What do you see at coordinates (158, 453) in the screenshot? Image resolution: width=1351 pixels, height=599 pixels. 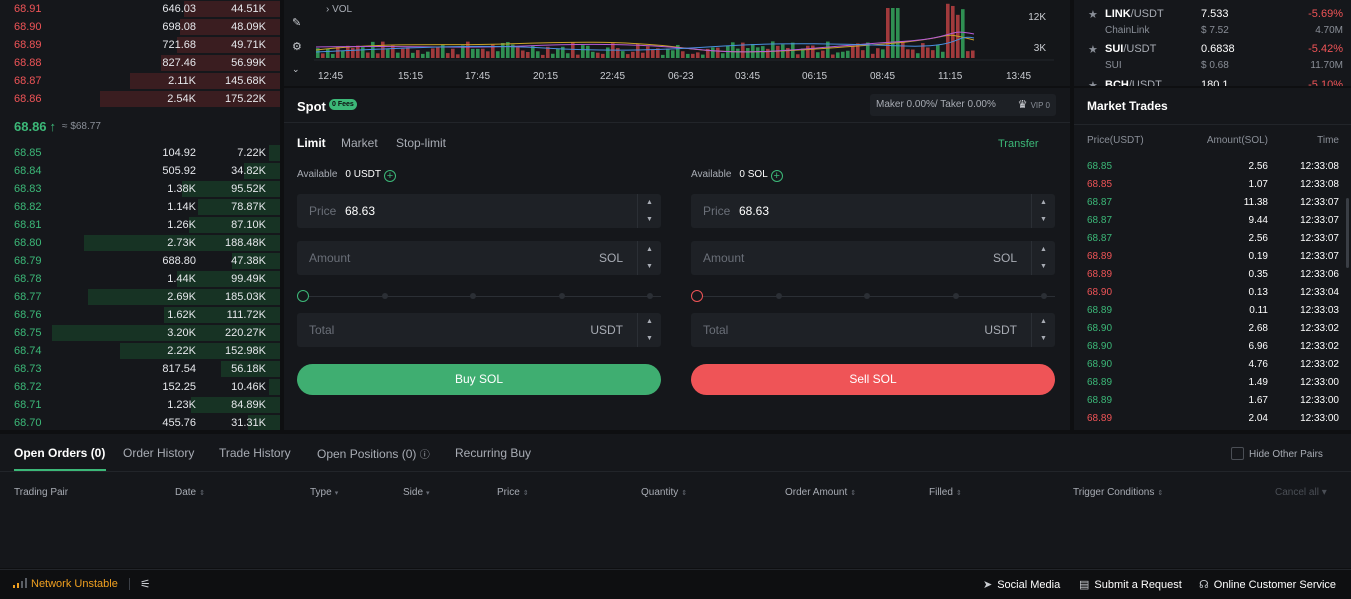 I see `tab-order-history: Order History` at bounding box center [158, 453].